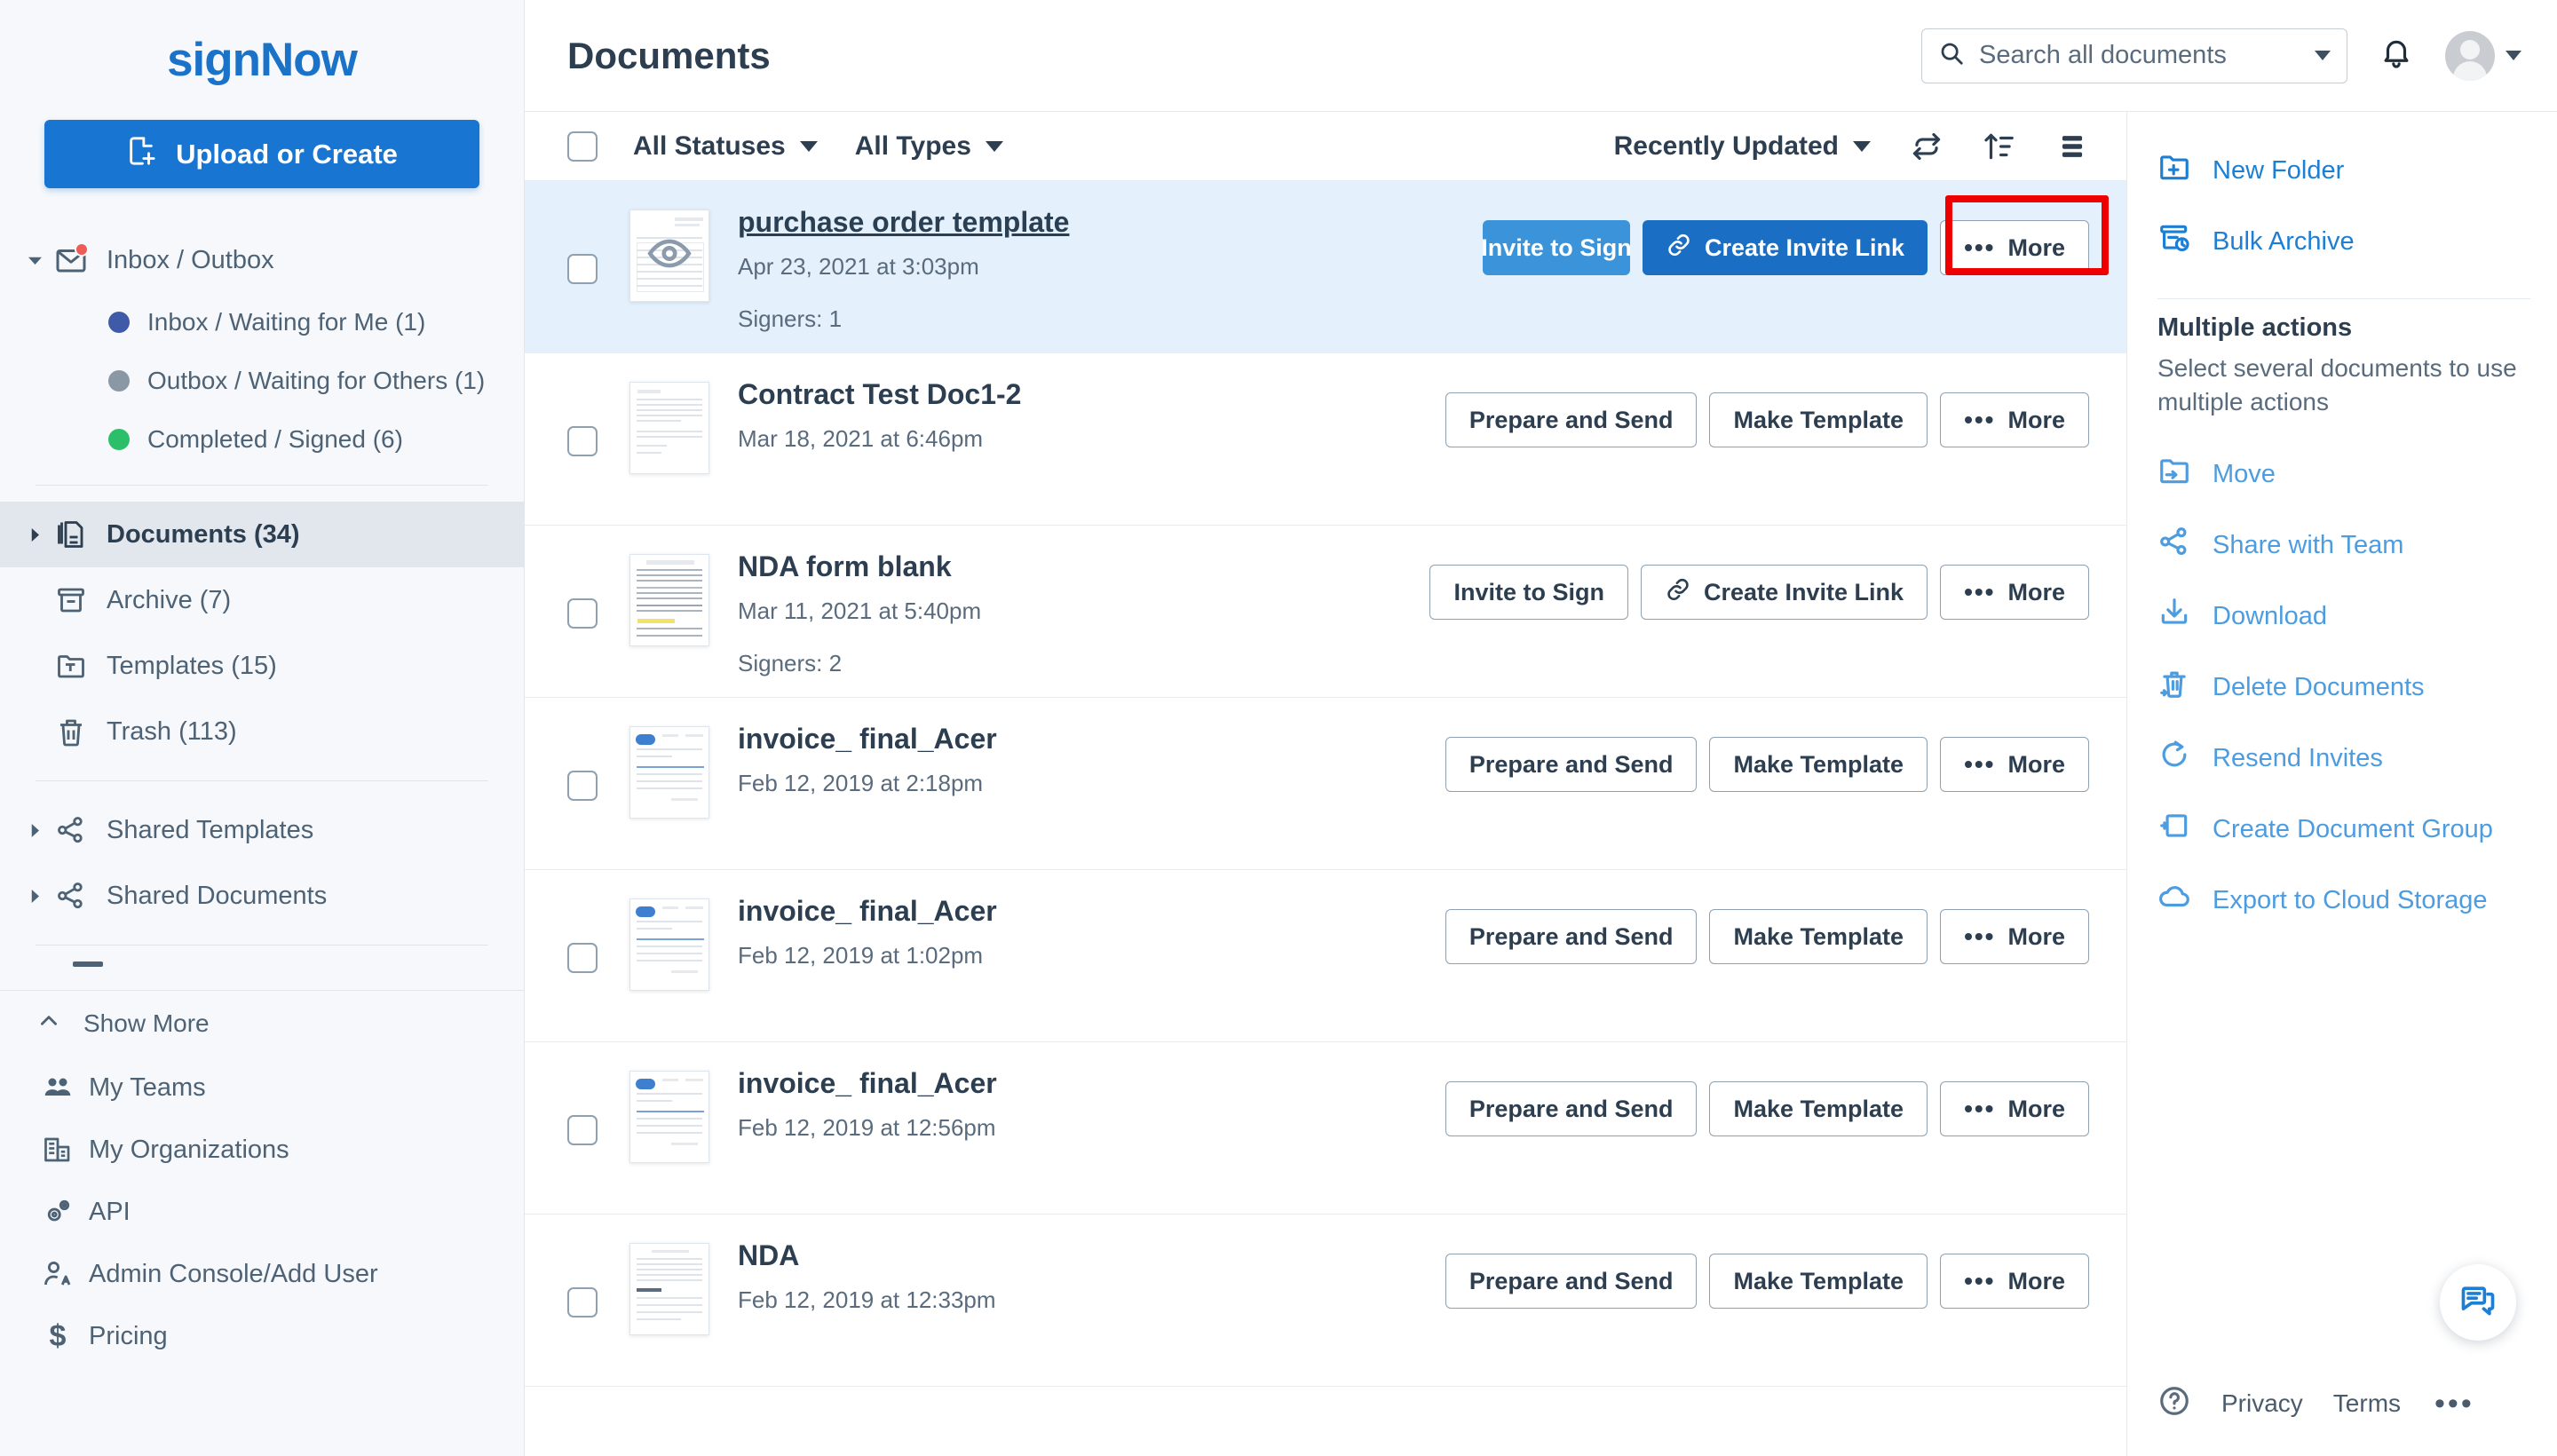 This screenshot has height=1456, width=2557. I want to click on refresh-icon, so click(1926, 146).